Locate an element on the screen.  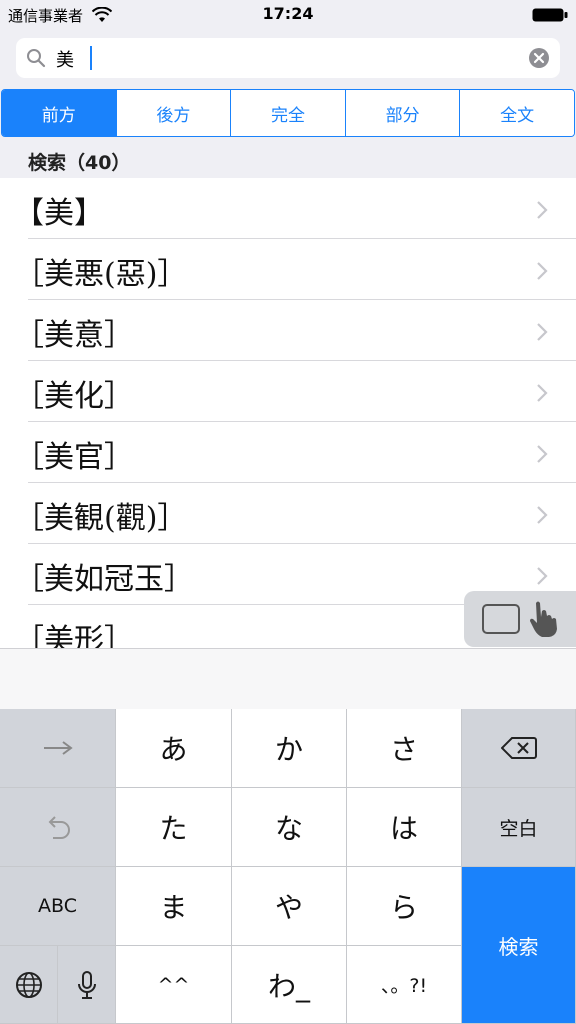
list-item-label: ［美悪(惡)］ is located at coordinates (101, 274).